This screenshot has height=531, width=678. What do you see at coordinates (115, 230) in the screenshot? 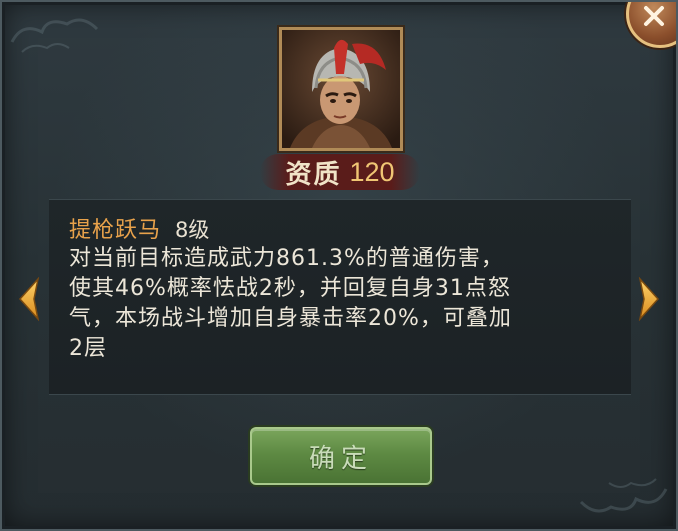
I see `skill-name: 提枪跃马` at bounding box center [115, 230].